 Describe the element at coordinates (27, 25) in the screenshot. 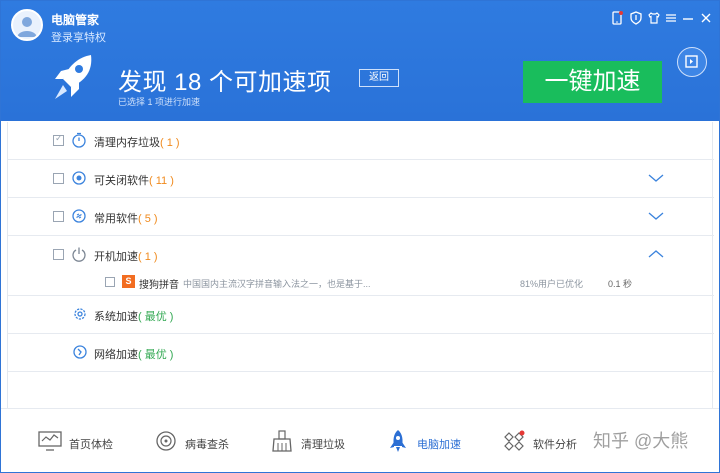

I see `avatar` at that location.